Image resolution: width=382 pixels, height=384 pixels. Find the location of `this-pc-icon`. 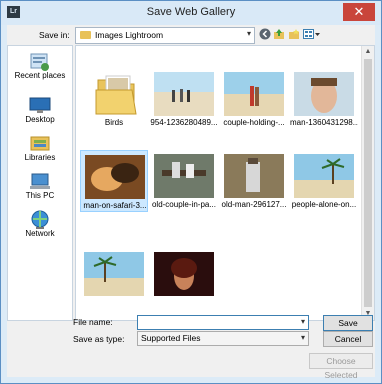

this-pc-icon is located at coordinates (40, 180).